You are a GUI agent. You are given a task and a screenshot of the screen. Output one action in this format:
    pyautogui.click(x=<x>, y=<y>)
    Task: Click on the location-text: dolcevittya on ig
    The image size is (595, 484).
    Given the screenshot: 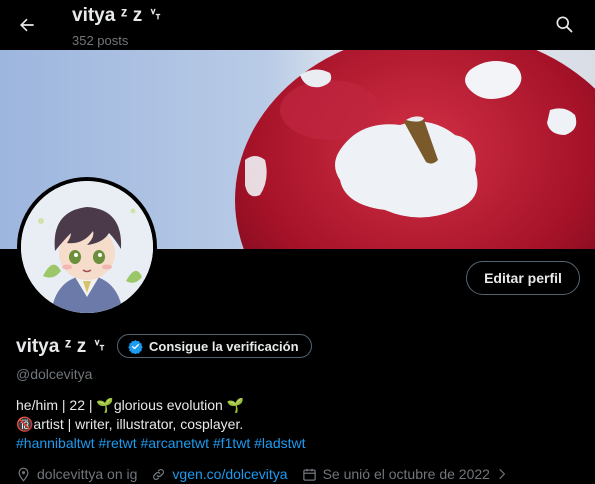 What is the action you would take?
    pyautogui.click(x=87, y=474)
    